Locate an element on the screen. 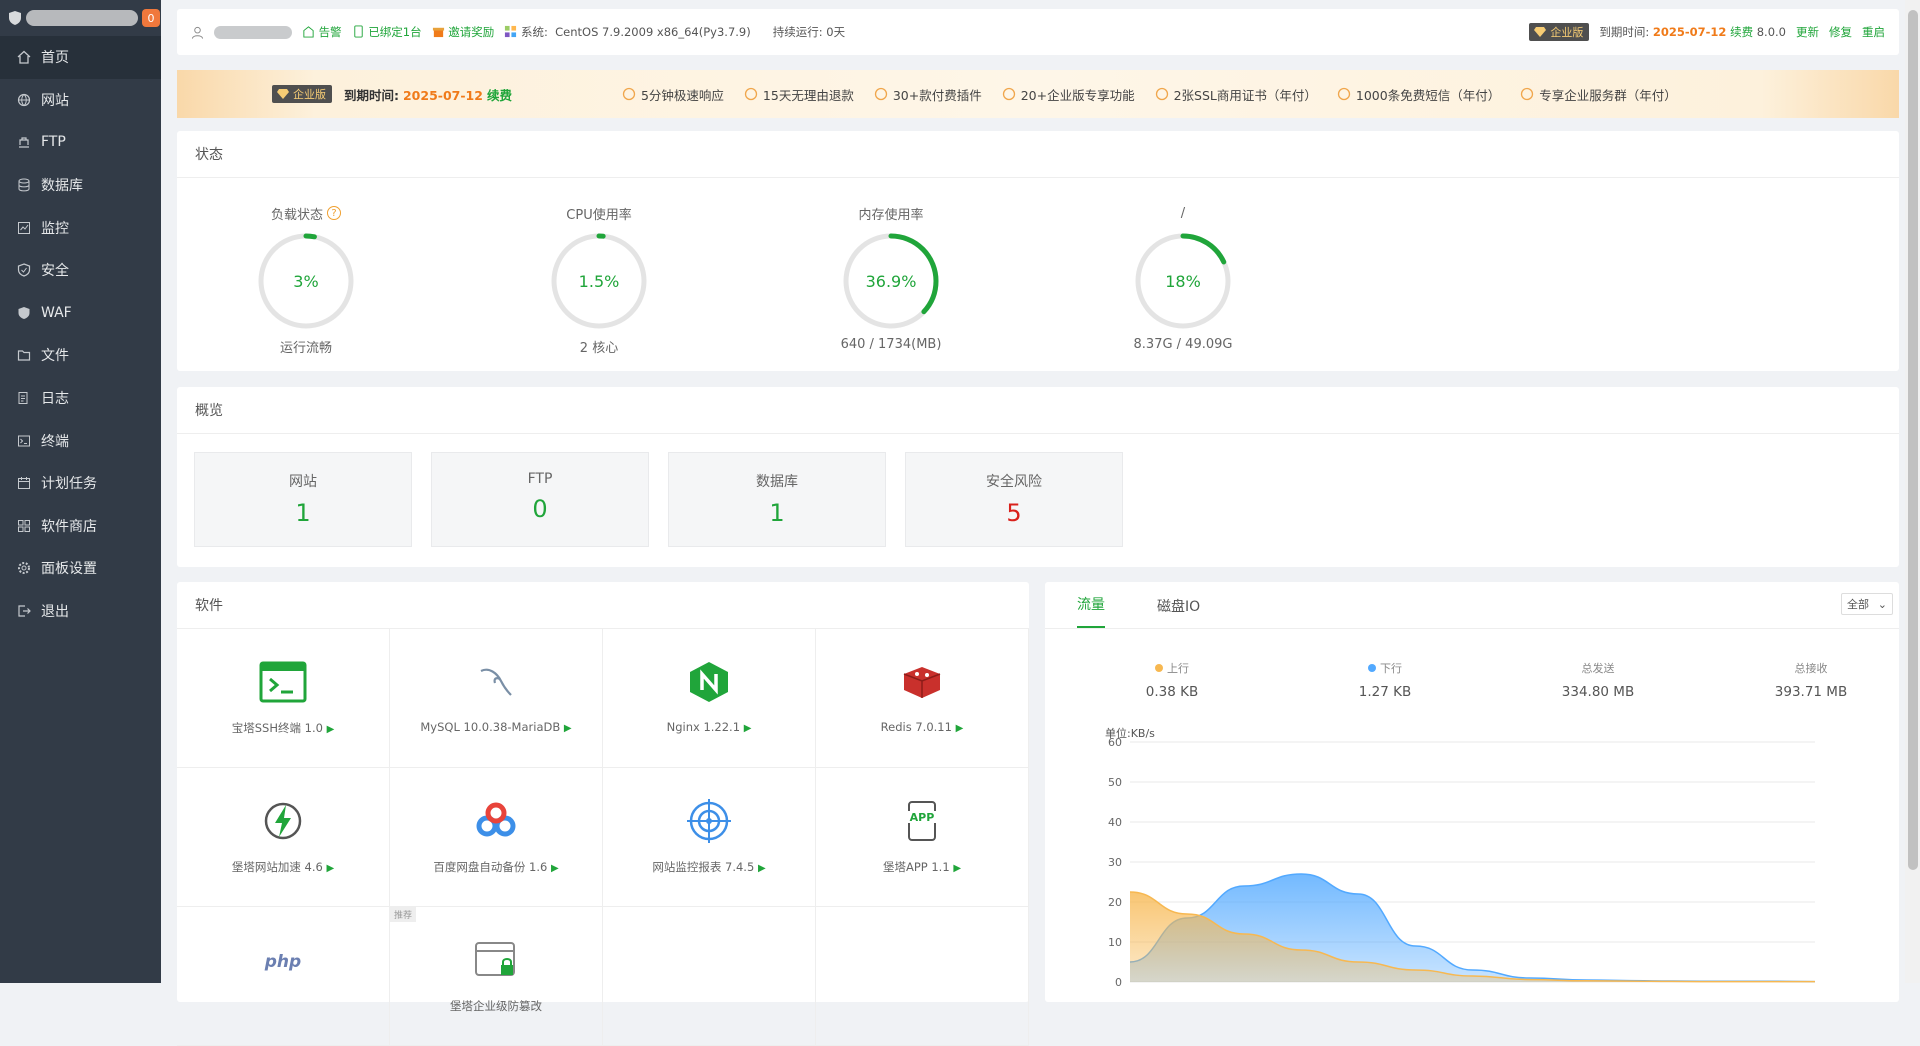 This screenshot has height=1046, width=1920. site-accelerate-icon is located at coordinates (283, 821).